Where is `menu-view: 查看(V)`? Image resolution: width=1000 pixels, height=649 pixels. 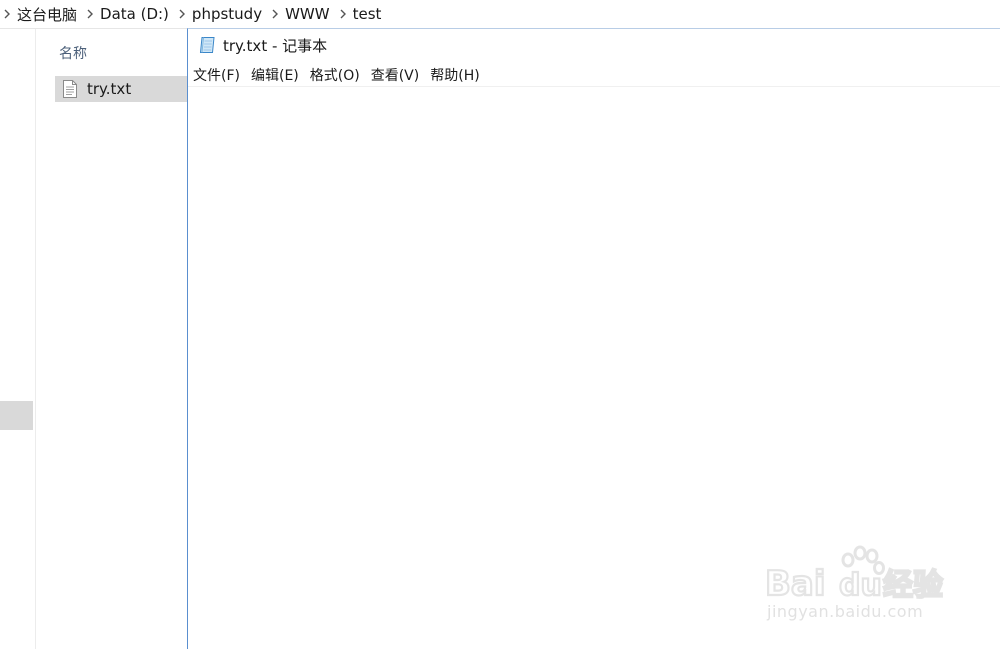 menu-view: 查看(V) is located at coordinates (395, 75).